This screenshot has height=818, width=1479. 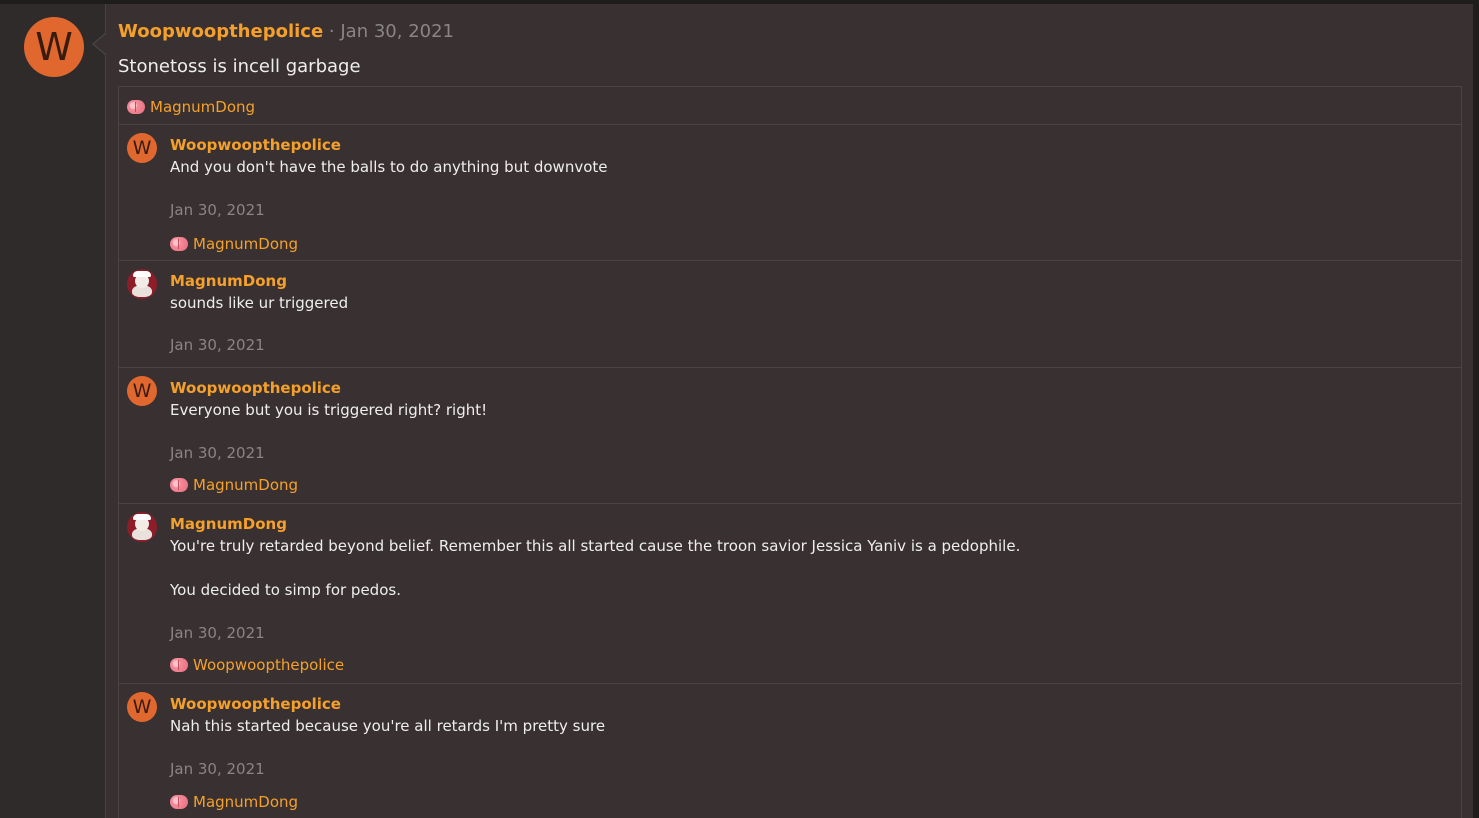 I want to click on post-avatar: W, so click(x=54, y=47).